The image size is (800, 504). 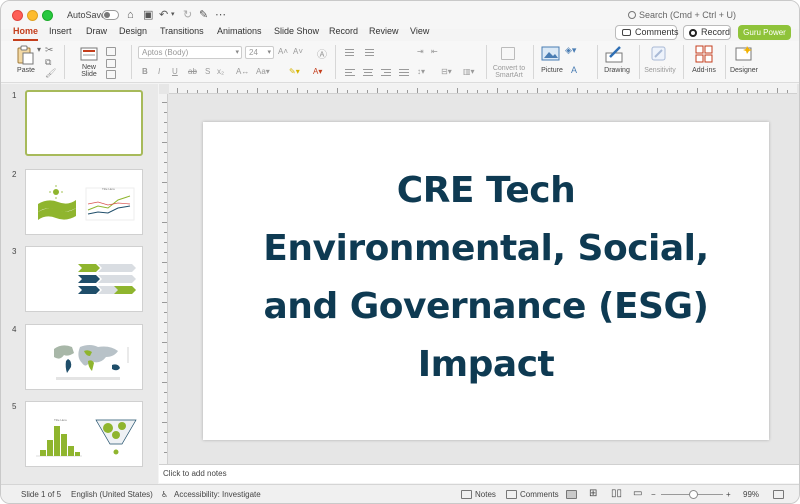 What do you see at coordinates (84, 202) in the screenshot?
I see `thumbnail-slide-2: Title Here` at bounding box center [84, 202].